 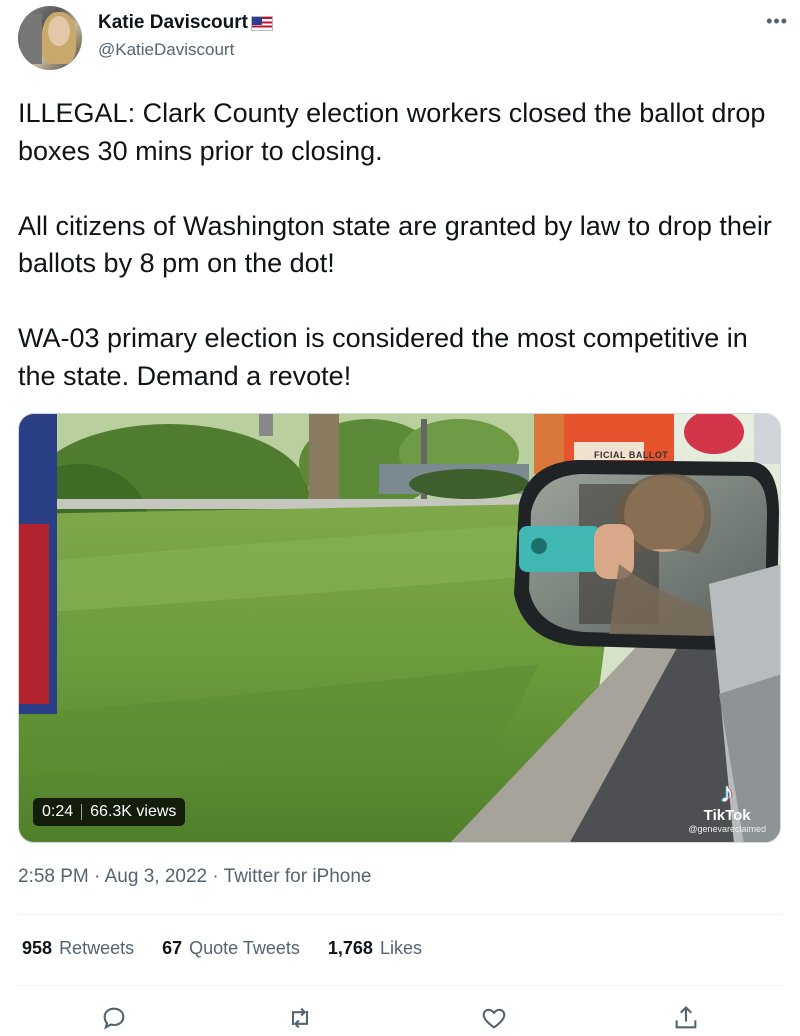 What do you see at coordinates (114, 1018) in the screenshot?
I see `reply-icon` at bounding box center [114, 1018].